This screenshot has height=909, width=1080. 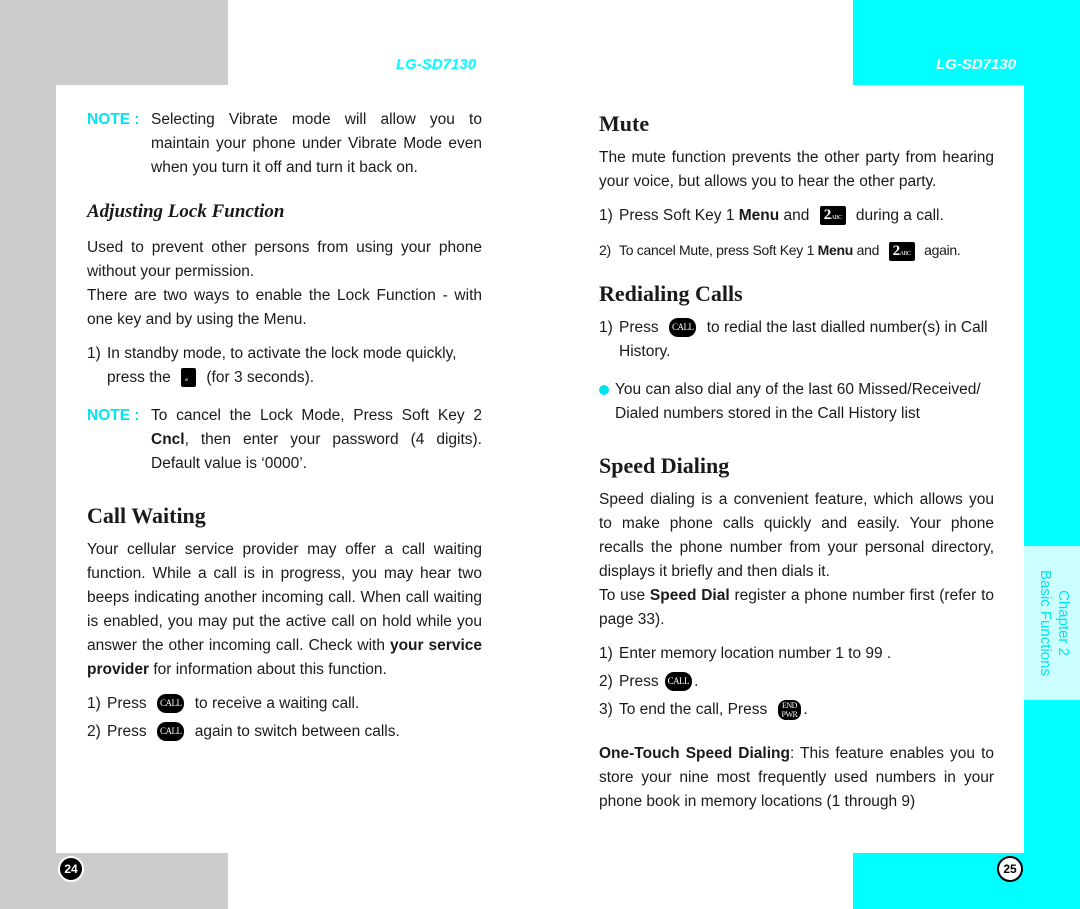 I want to click on call-waiting-heading: Call Waiting, so click(x=146, y=515).